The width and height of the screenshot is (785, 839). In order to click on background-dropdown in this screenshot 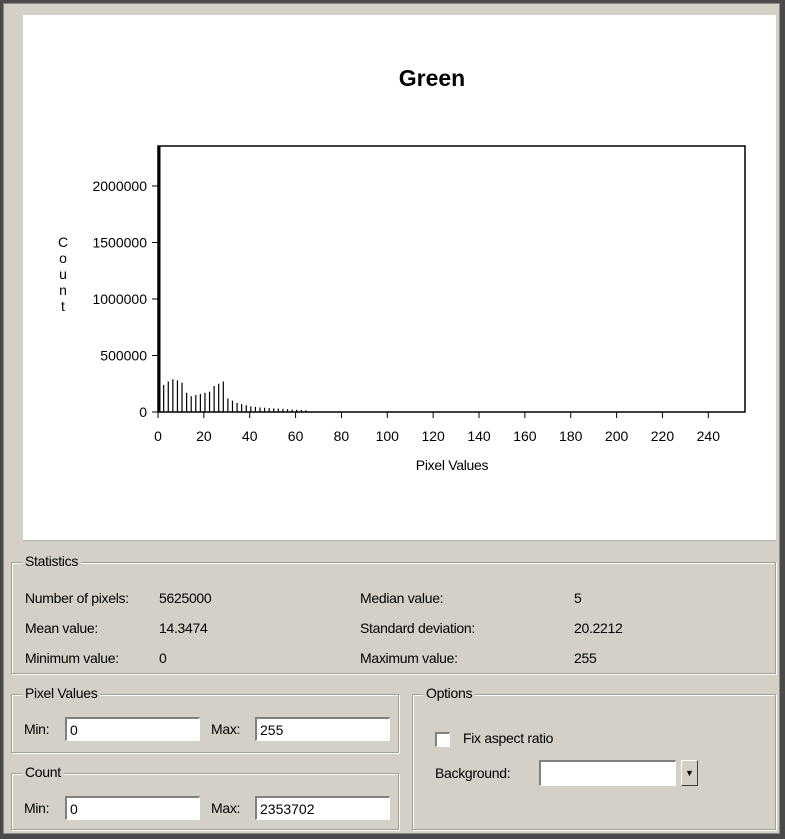, I will do `click(607, 773)`.